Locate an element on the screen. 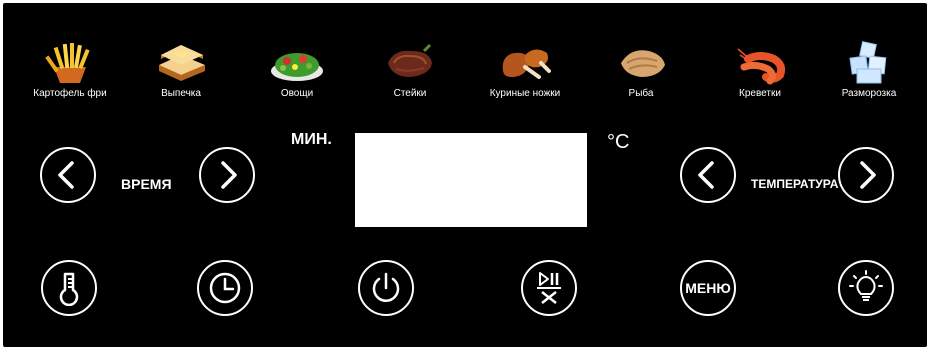 The height and width of the screenshot is (352, 932). preset-vegetables: Овощи is located at coordinates (297, 71).